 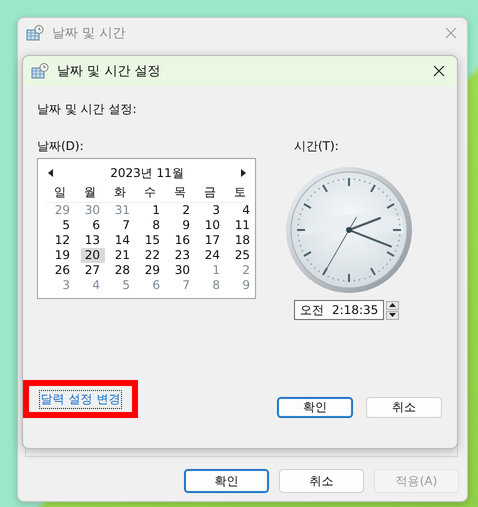 I want to click on spin-up-button, so click(x=392, y=305).